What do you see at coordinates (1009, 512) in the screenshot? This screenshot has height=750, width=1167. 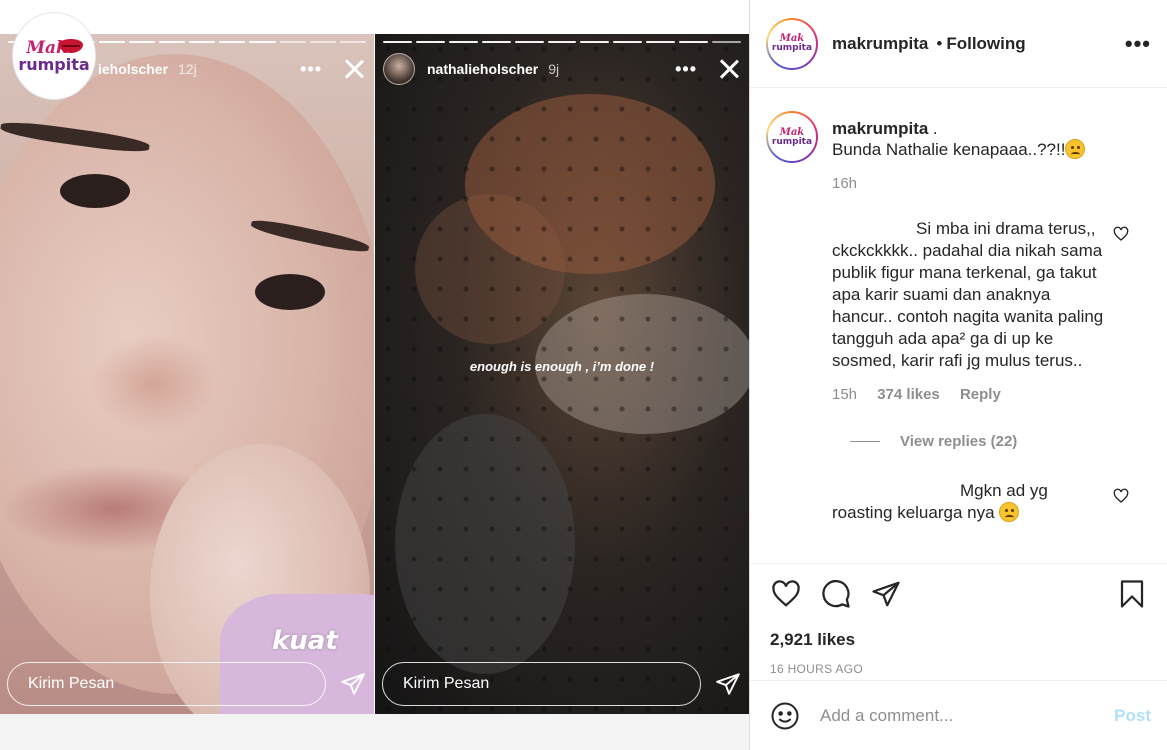 I see `relieved-face-emoji-icon` at bounding box center [1009, 512].